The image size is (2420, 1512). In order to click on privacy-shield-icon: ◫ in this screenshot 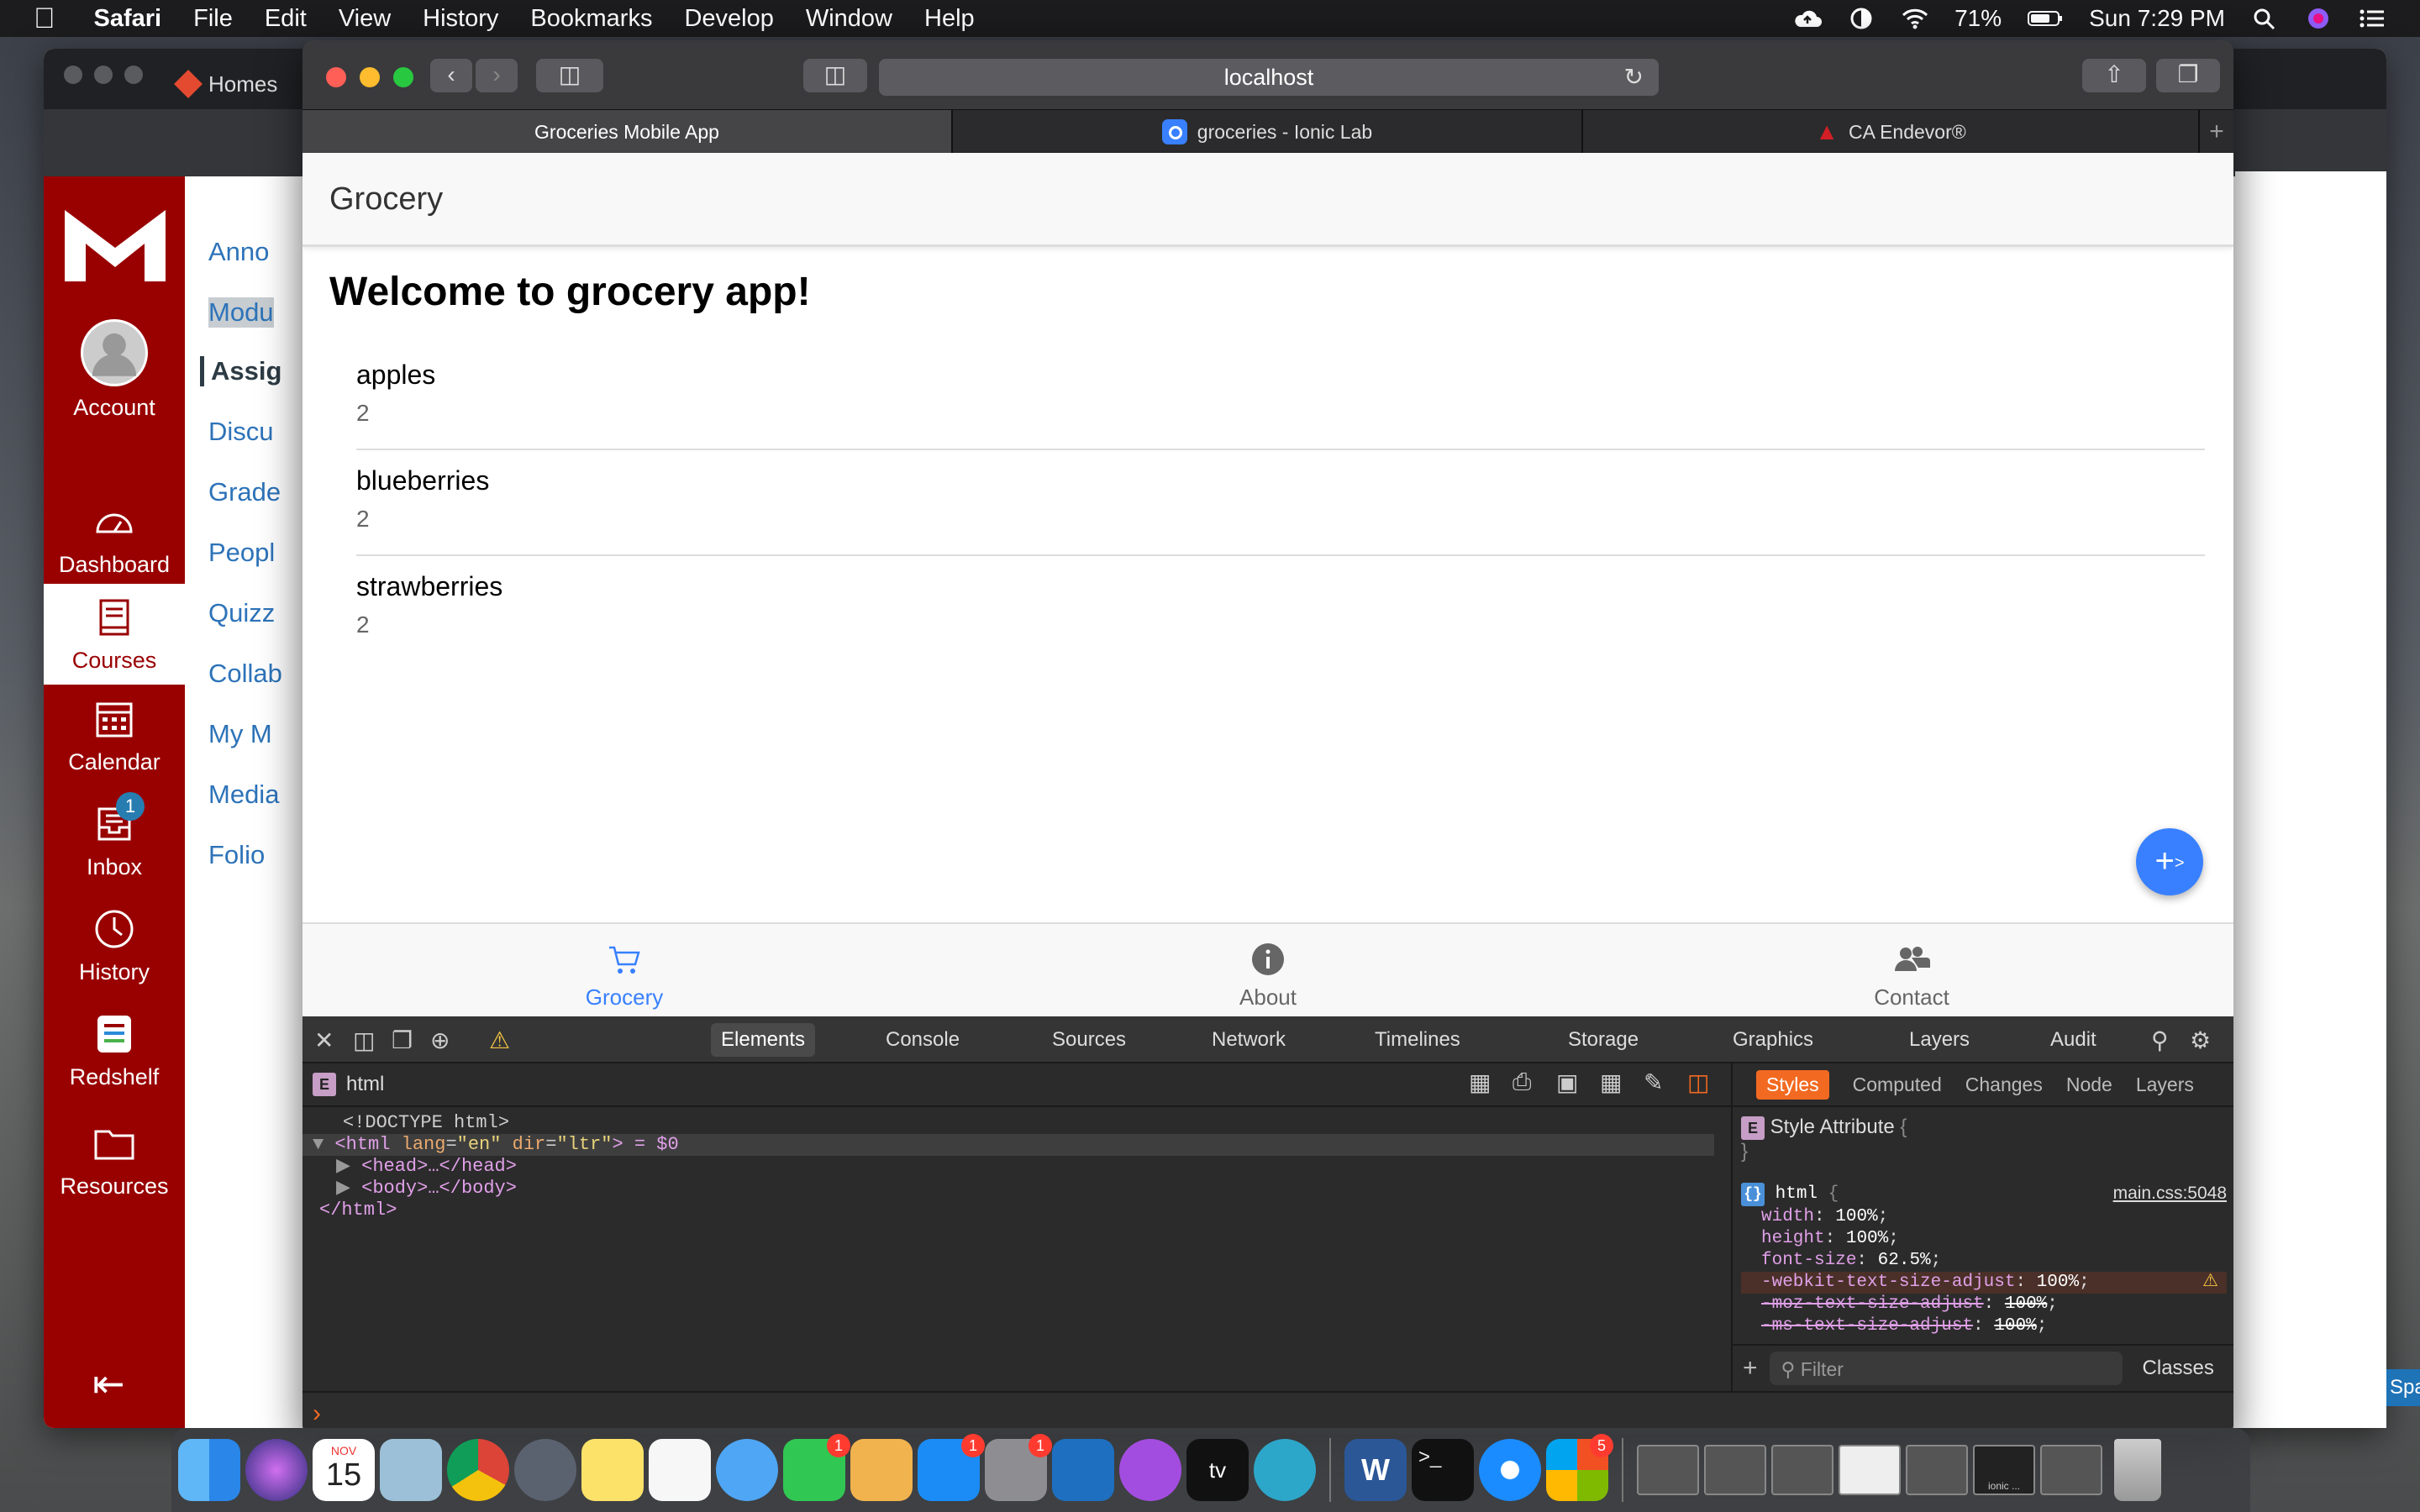, I will do `click(835, 75)`.